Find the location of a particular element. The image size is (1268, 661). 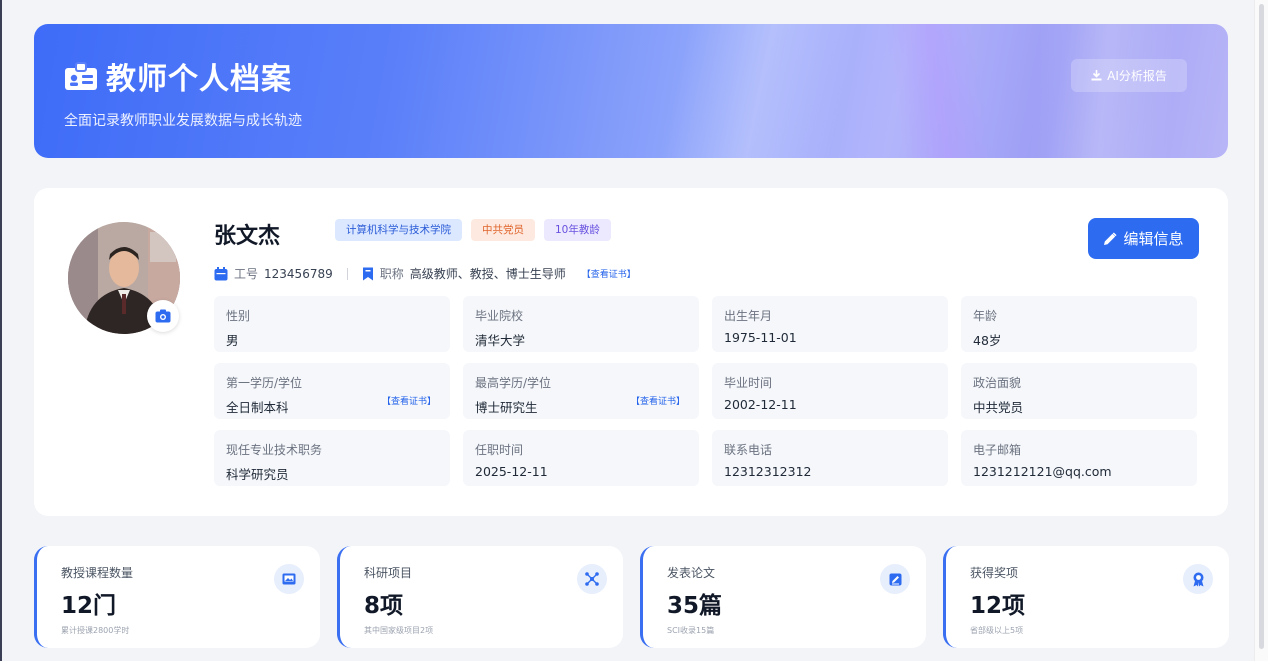

employee-id-value: 123456789 is located at coordinates (298, 273).